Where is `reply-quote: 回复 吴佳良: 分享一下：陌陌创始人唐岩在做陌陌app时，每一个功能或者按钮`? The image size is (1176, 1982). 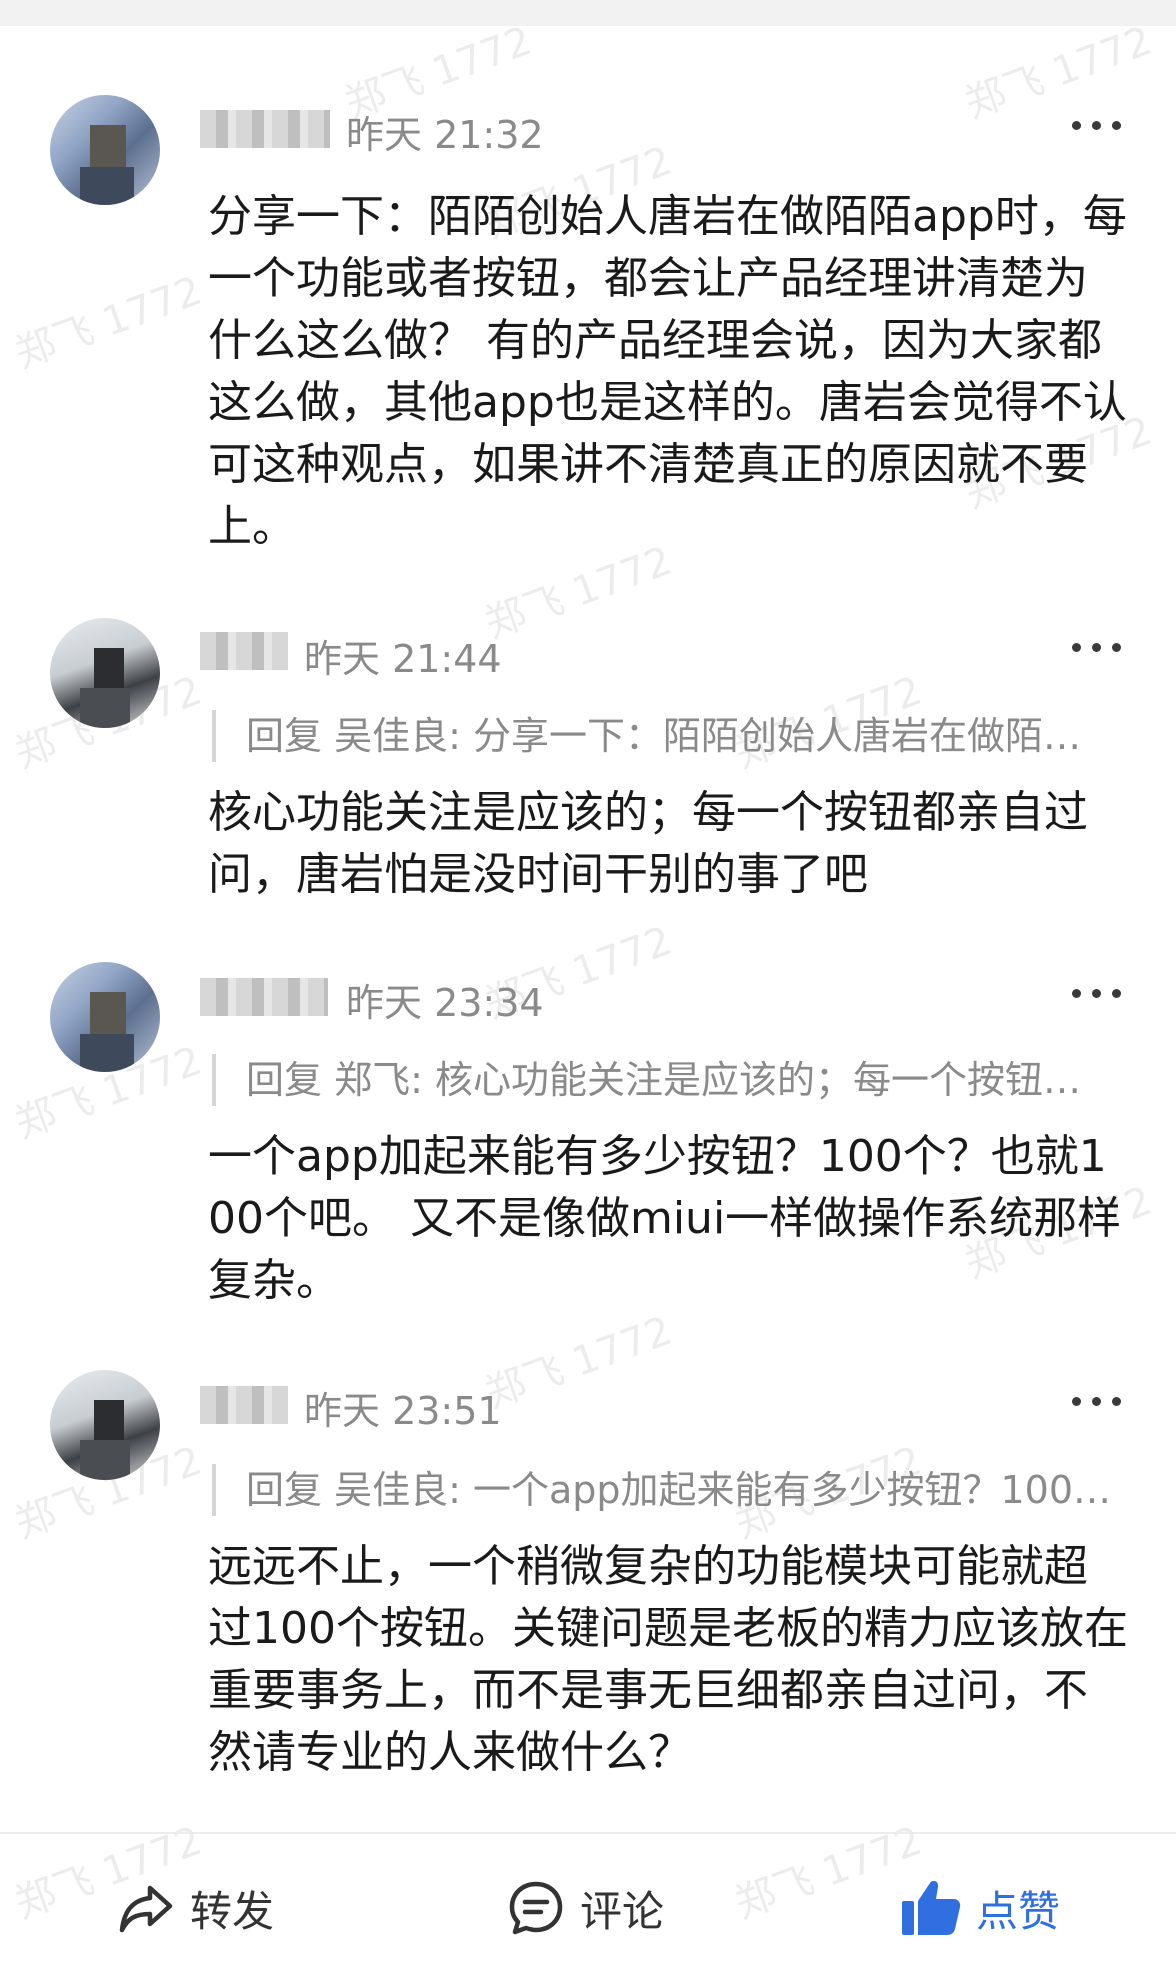 reply-quote: 回复 吴佳良: 分享一下：陌陌创始人唐岩在做陌陌app时，每一个功能或者按钮 is located at coordinates (662, 736).